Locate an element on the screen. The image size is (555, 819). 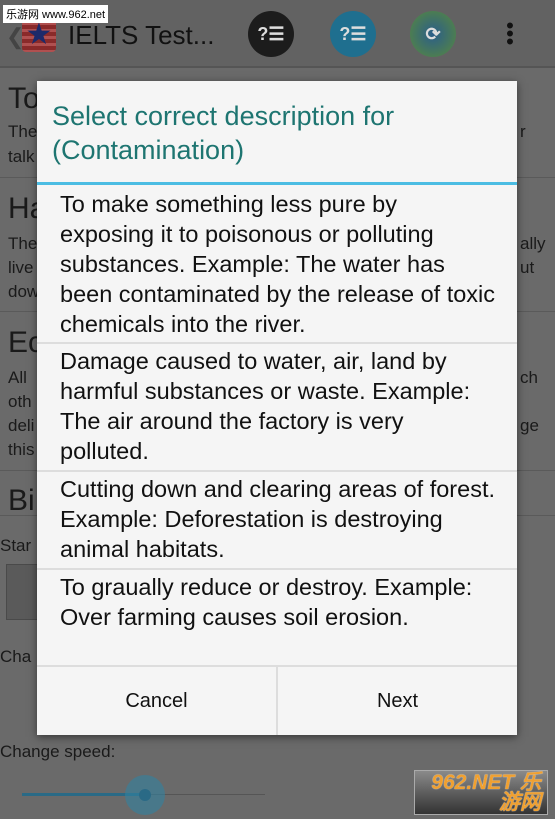
corner-watermark-logo: 962.NET 乐游网 is located at coordinates (481, 792).